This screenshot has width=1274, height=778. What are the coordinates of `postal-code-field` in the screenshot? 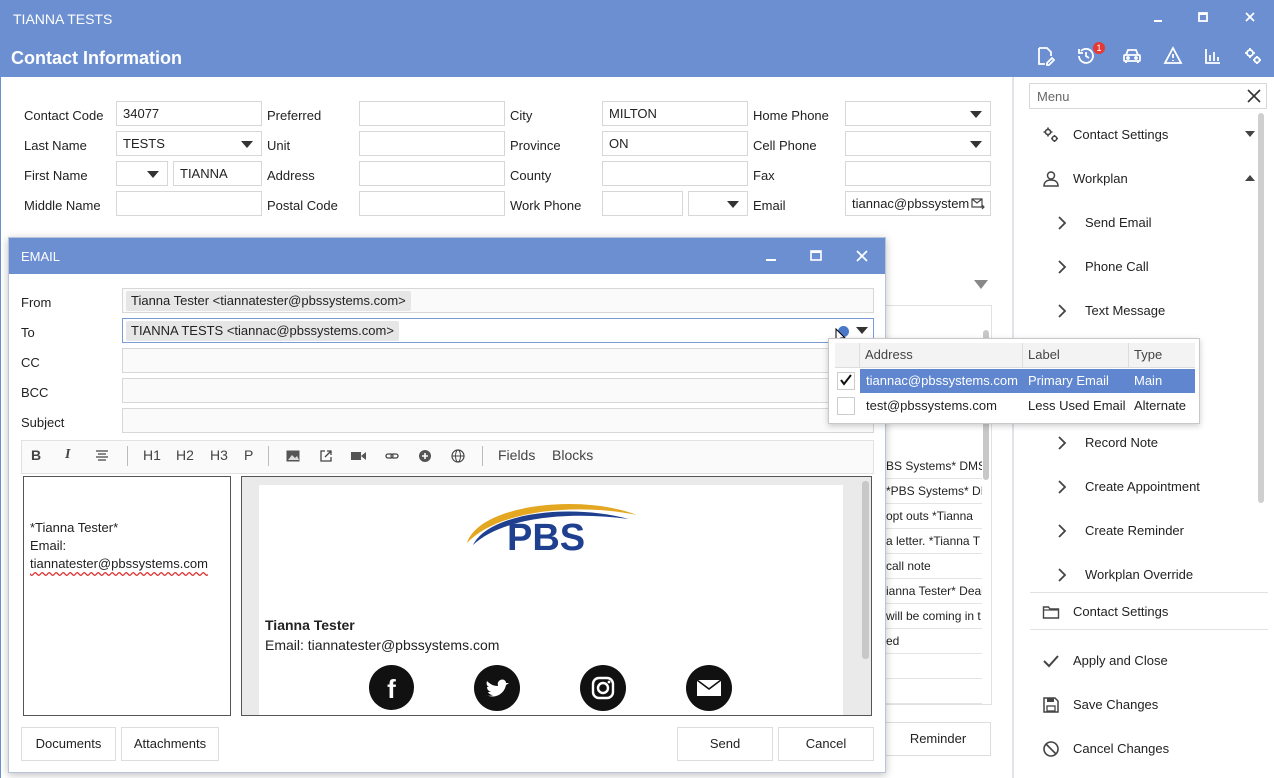 It's located at (432, 203).